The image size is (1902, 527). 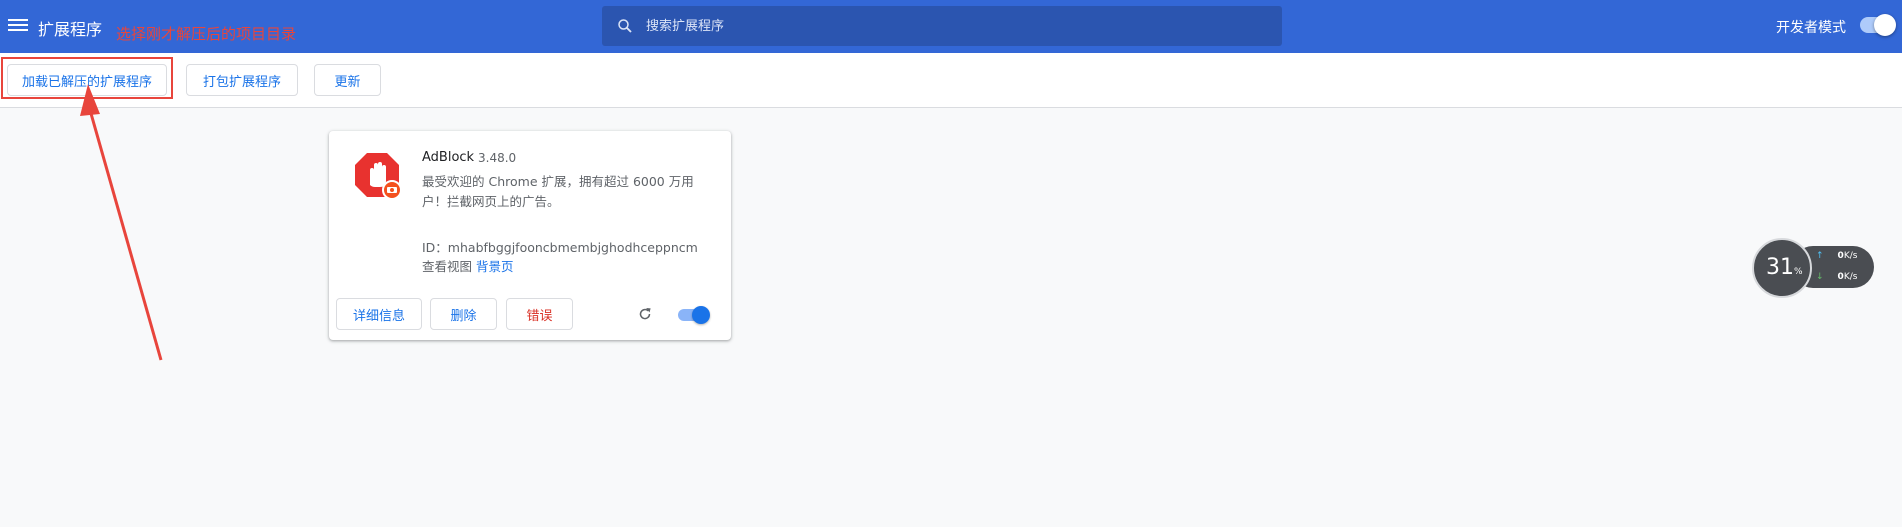 I want to click on reload-icon, so click(x=645, y=314).